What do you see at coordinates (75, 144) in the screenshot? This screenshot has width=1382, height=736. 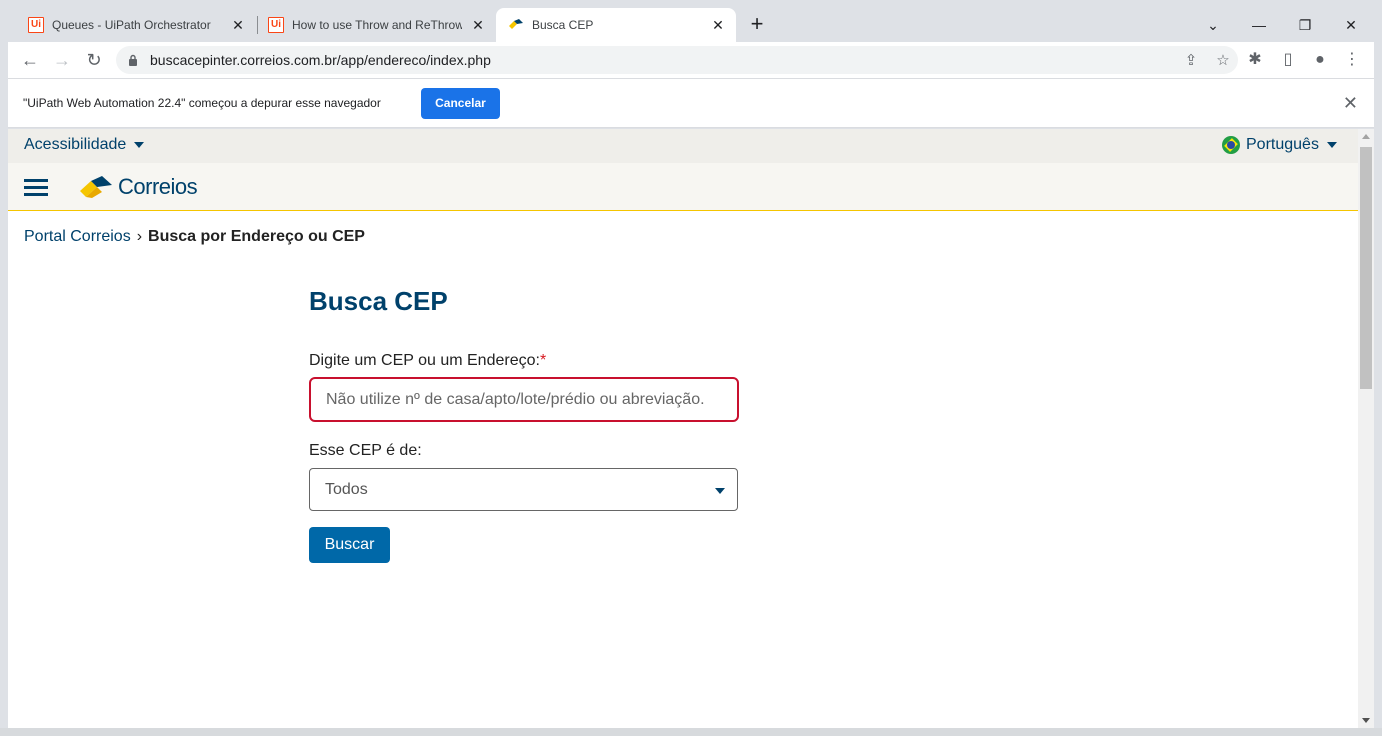 I see `accessibility-label: Acessibilidade` at bounding box center [75, 144].